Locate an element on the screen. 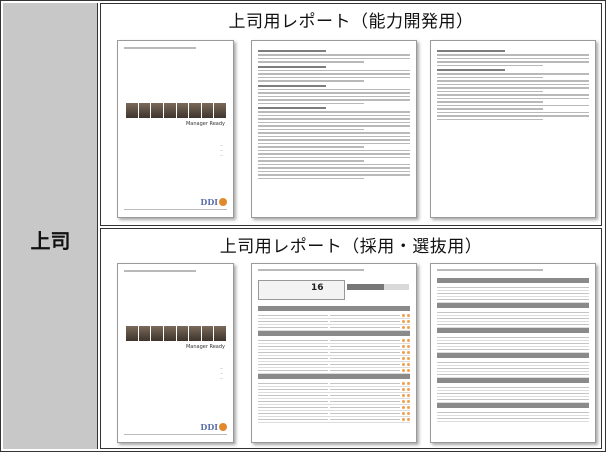 The width and height of the screenshot is (611, 458). score-box: 16 is located at coordinates (301, 290).